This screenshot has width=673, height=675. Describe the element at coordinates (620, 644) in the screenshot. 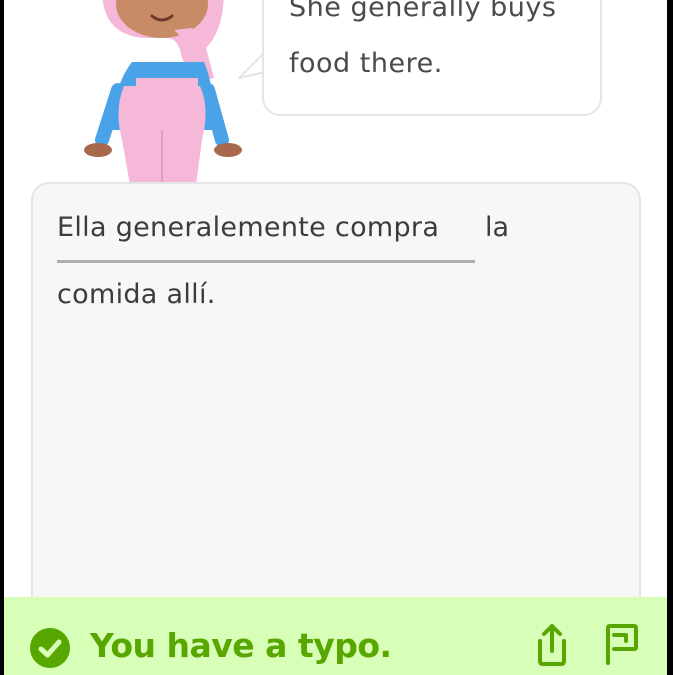

I see `flag-icon` at that location.